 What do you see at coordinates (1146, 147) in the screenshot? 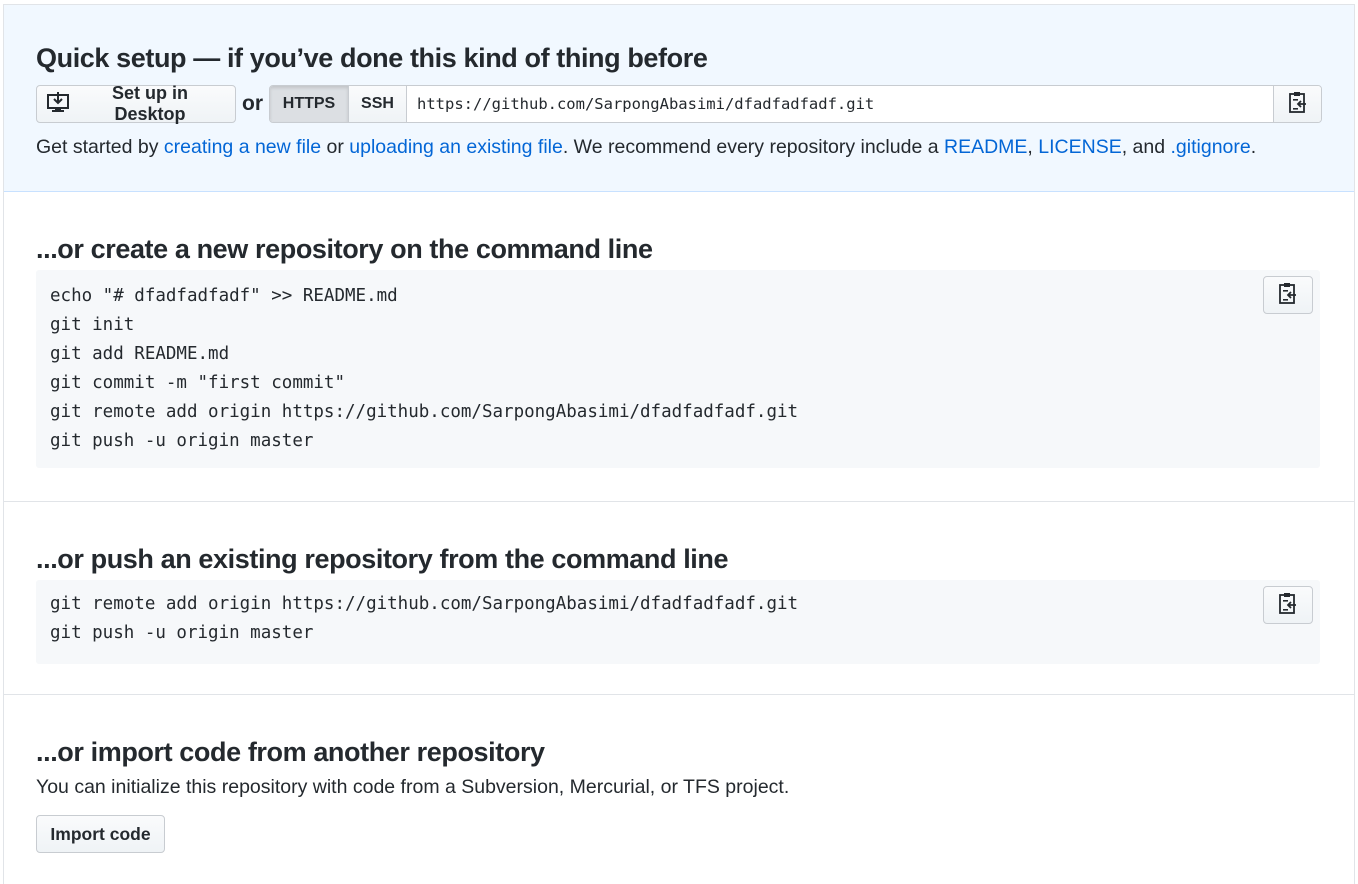
I see `get-started-and: , and` at bounding box center [1146, 147].